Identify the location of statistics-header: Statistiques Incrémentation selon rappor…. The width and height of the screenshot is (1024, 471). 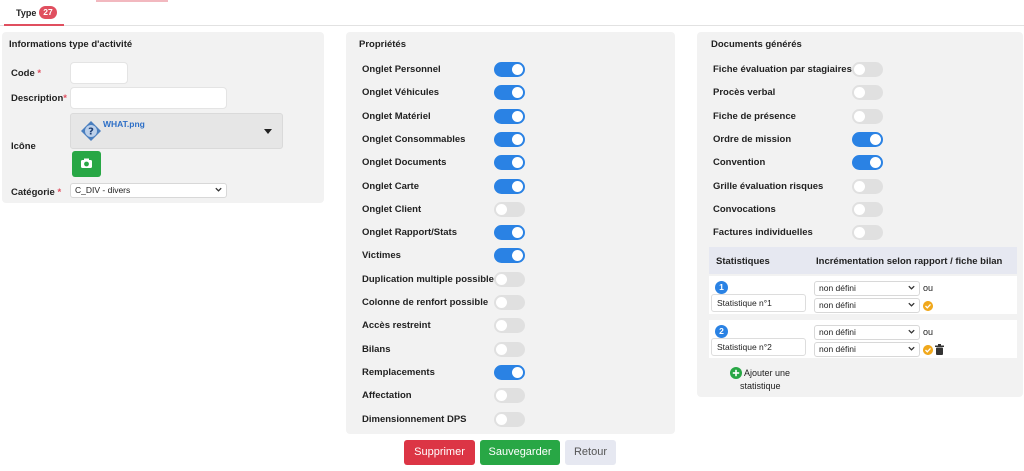
(863, 260).